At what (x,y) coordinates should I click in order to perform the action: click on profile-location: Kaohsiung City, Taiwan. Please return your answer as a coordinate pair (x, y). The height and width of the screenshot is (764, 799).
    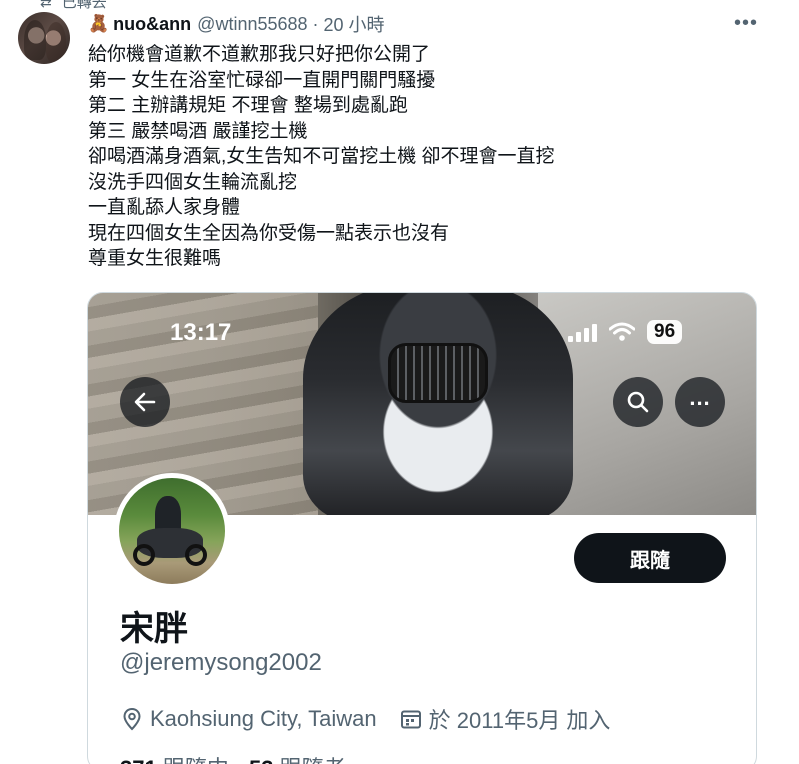
    Looking at the image, I should click on (263, 718).